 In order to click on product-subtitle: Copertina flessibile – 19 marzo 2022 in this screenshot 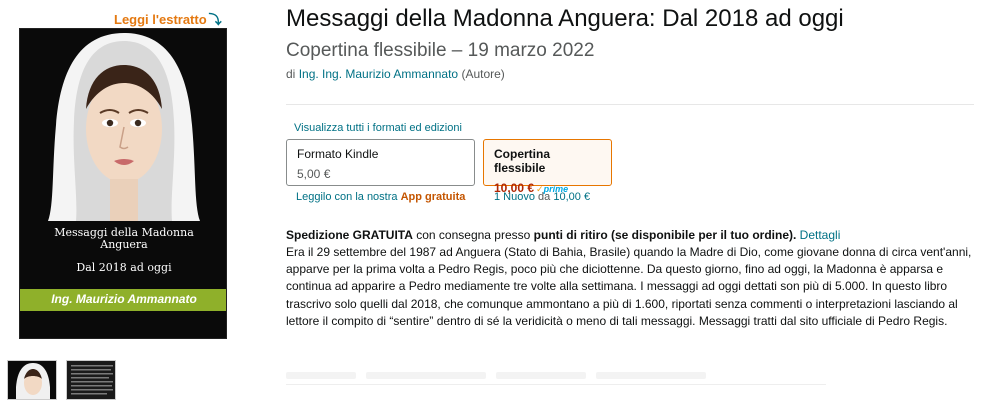, I will do `click(440, 50)`.